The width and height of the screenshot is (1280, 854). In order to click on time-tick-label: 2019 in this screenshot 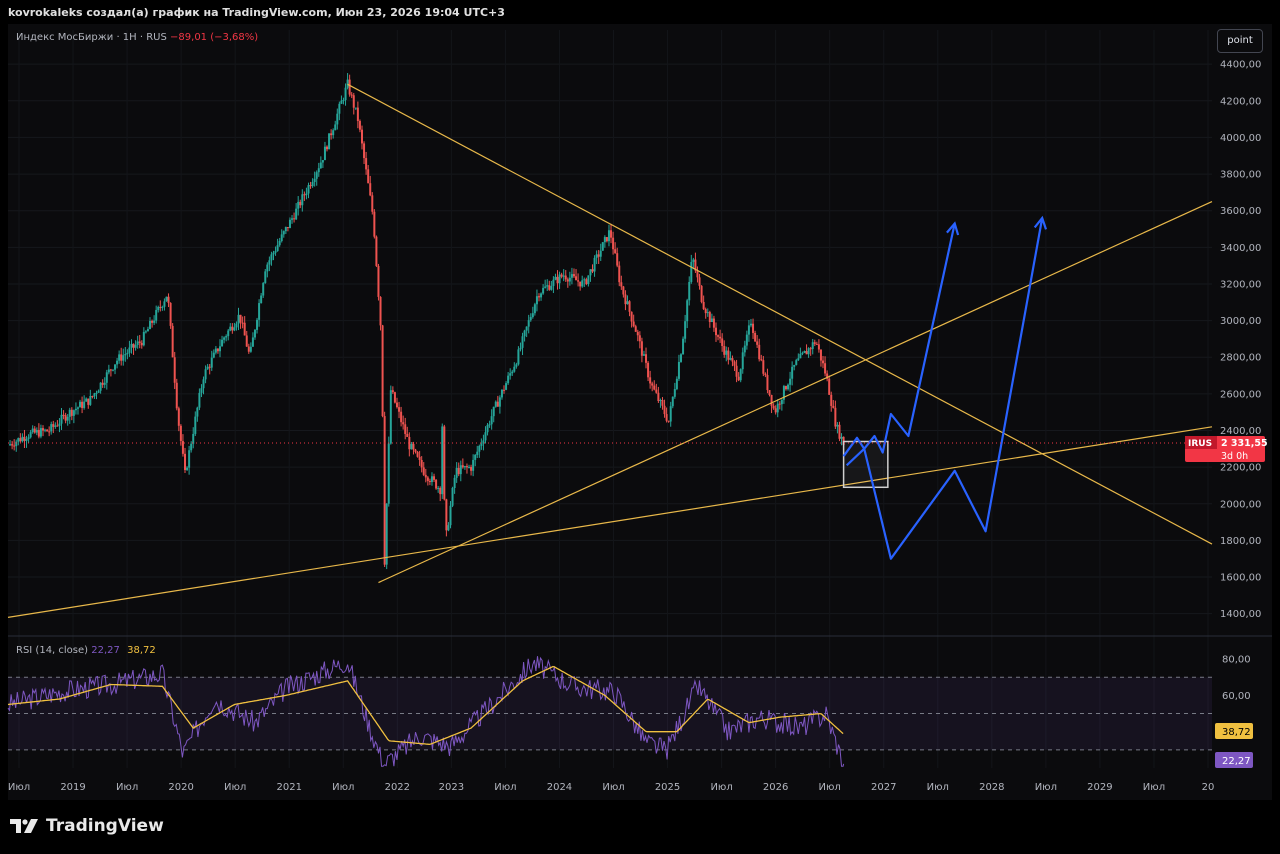, I will do `click(72, 787)`.